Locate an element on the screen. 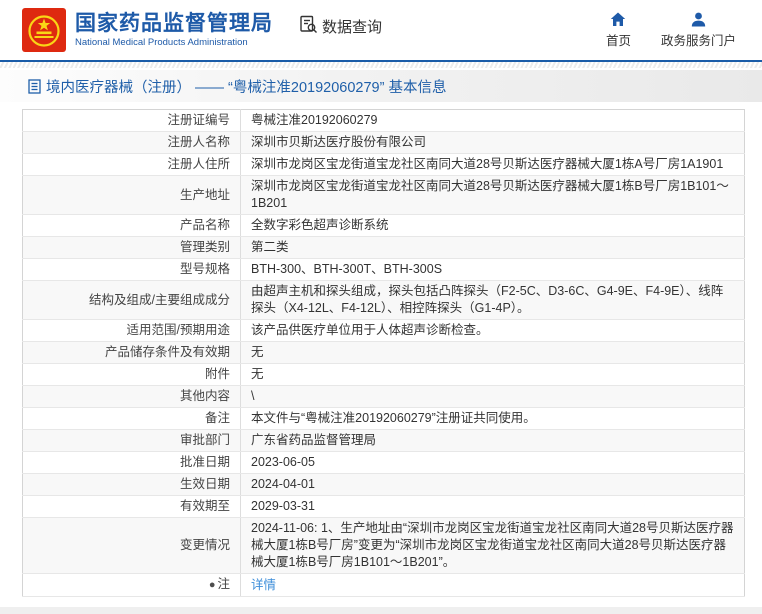 This screenshot has width=762, height=614. field-value: 粤械注准20192060279 is located at coordinates (492, 120).